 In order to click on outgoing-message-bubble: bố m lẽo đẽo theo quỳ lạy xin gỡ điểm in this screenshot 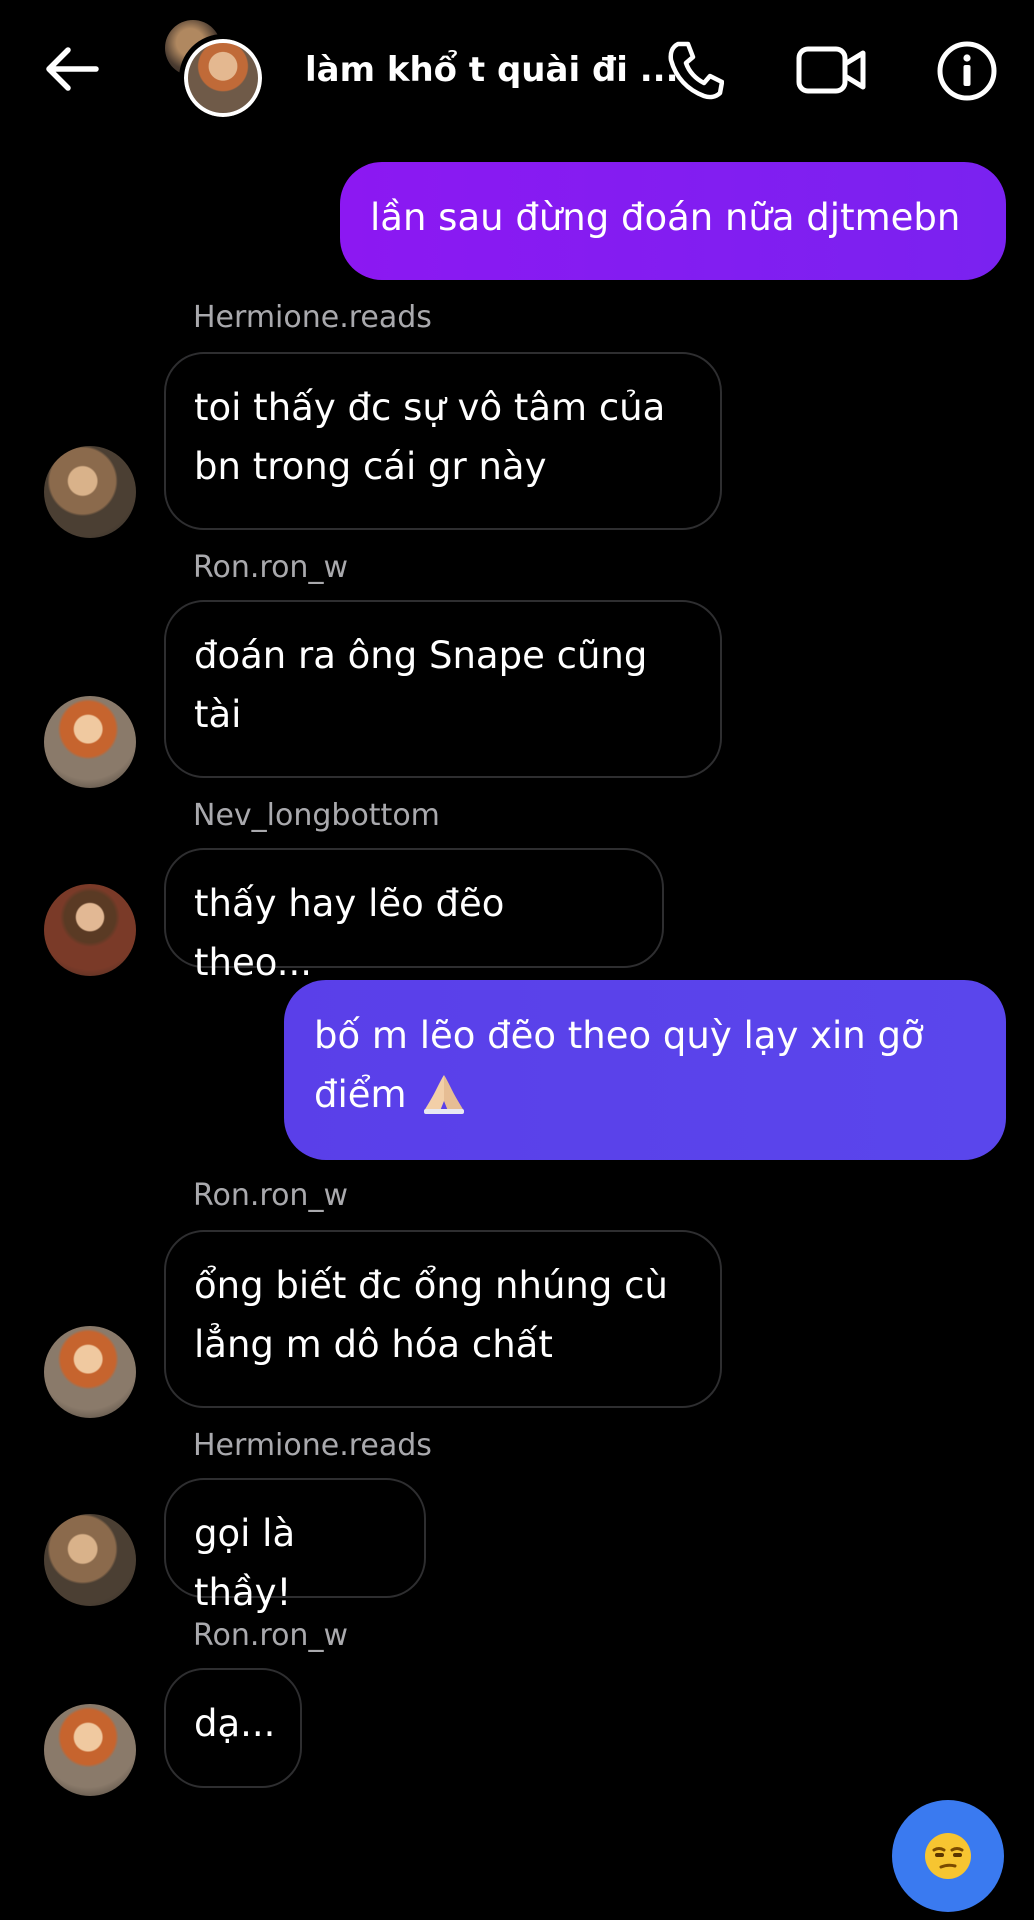, I will do `click(645, 1070)`.